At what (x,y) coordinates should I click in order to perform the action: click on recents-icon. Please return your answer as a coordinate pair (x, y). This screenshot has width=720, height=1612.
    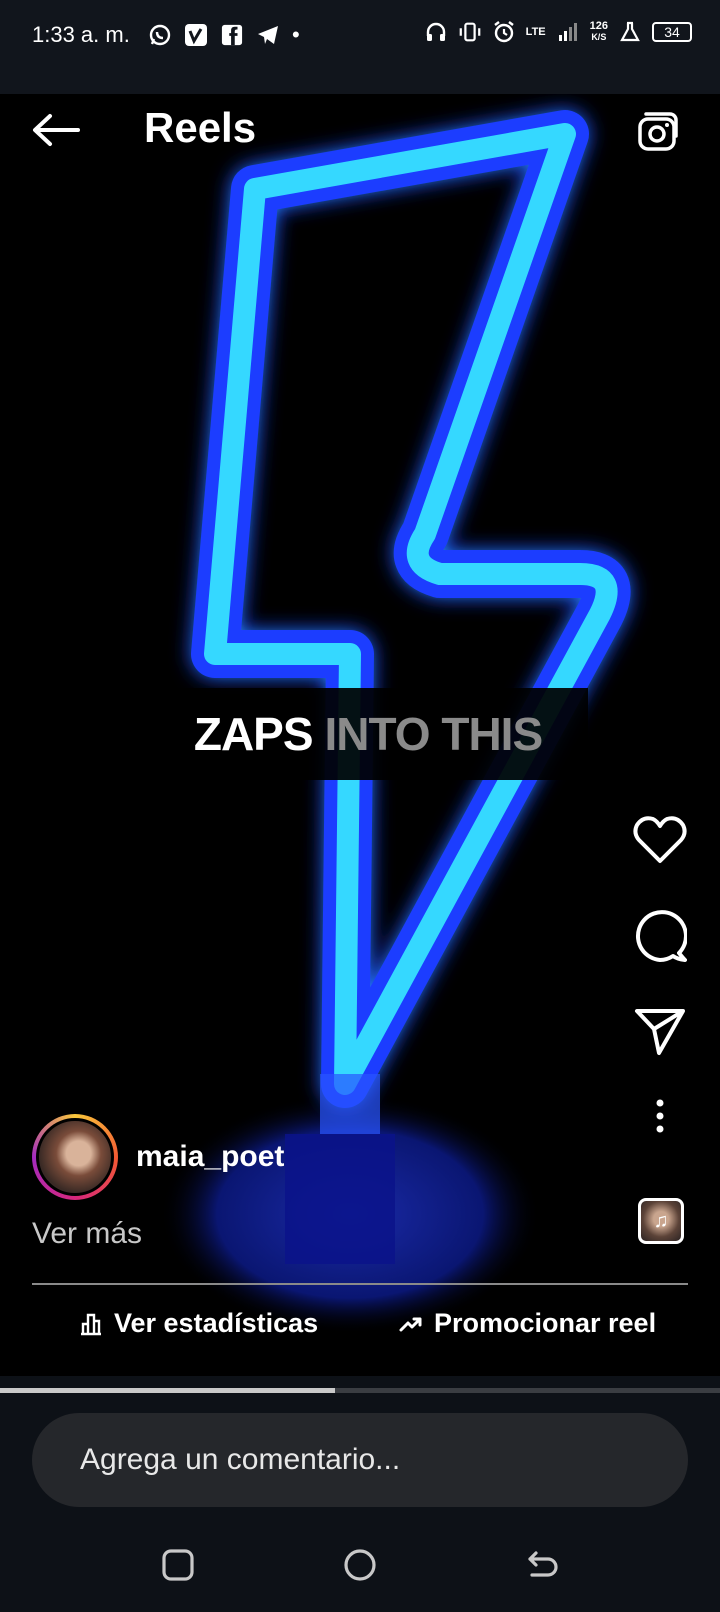
    Looking at the image, I should click on (178, 1565).